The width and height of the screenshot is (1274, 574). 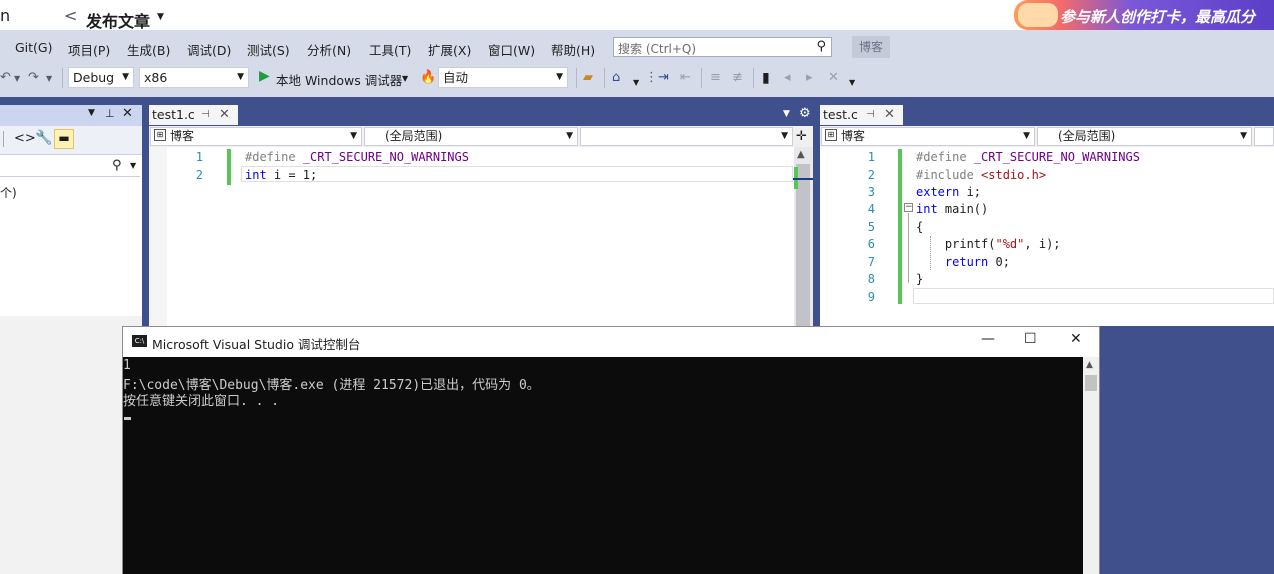 I want to click on flame-icon: 🔥, so click(x=428, y=77).